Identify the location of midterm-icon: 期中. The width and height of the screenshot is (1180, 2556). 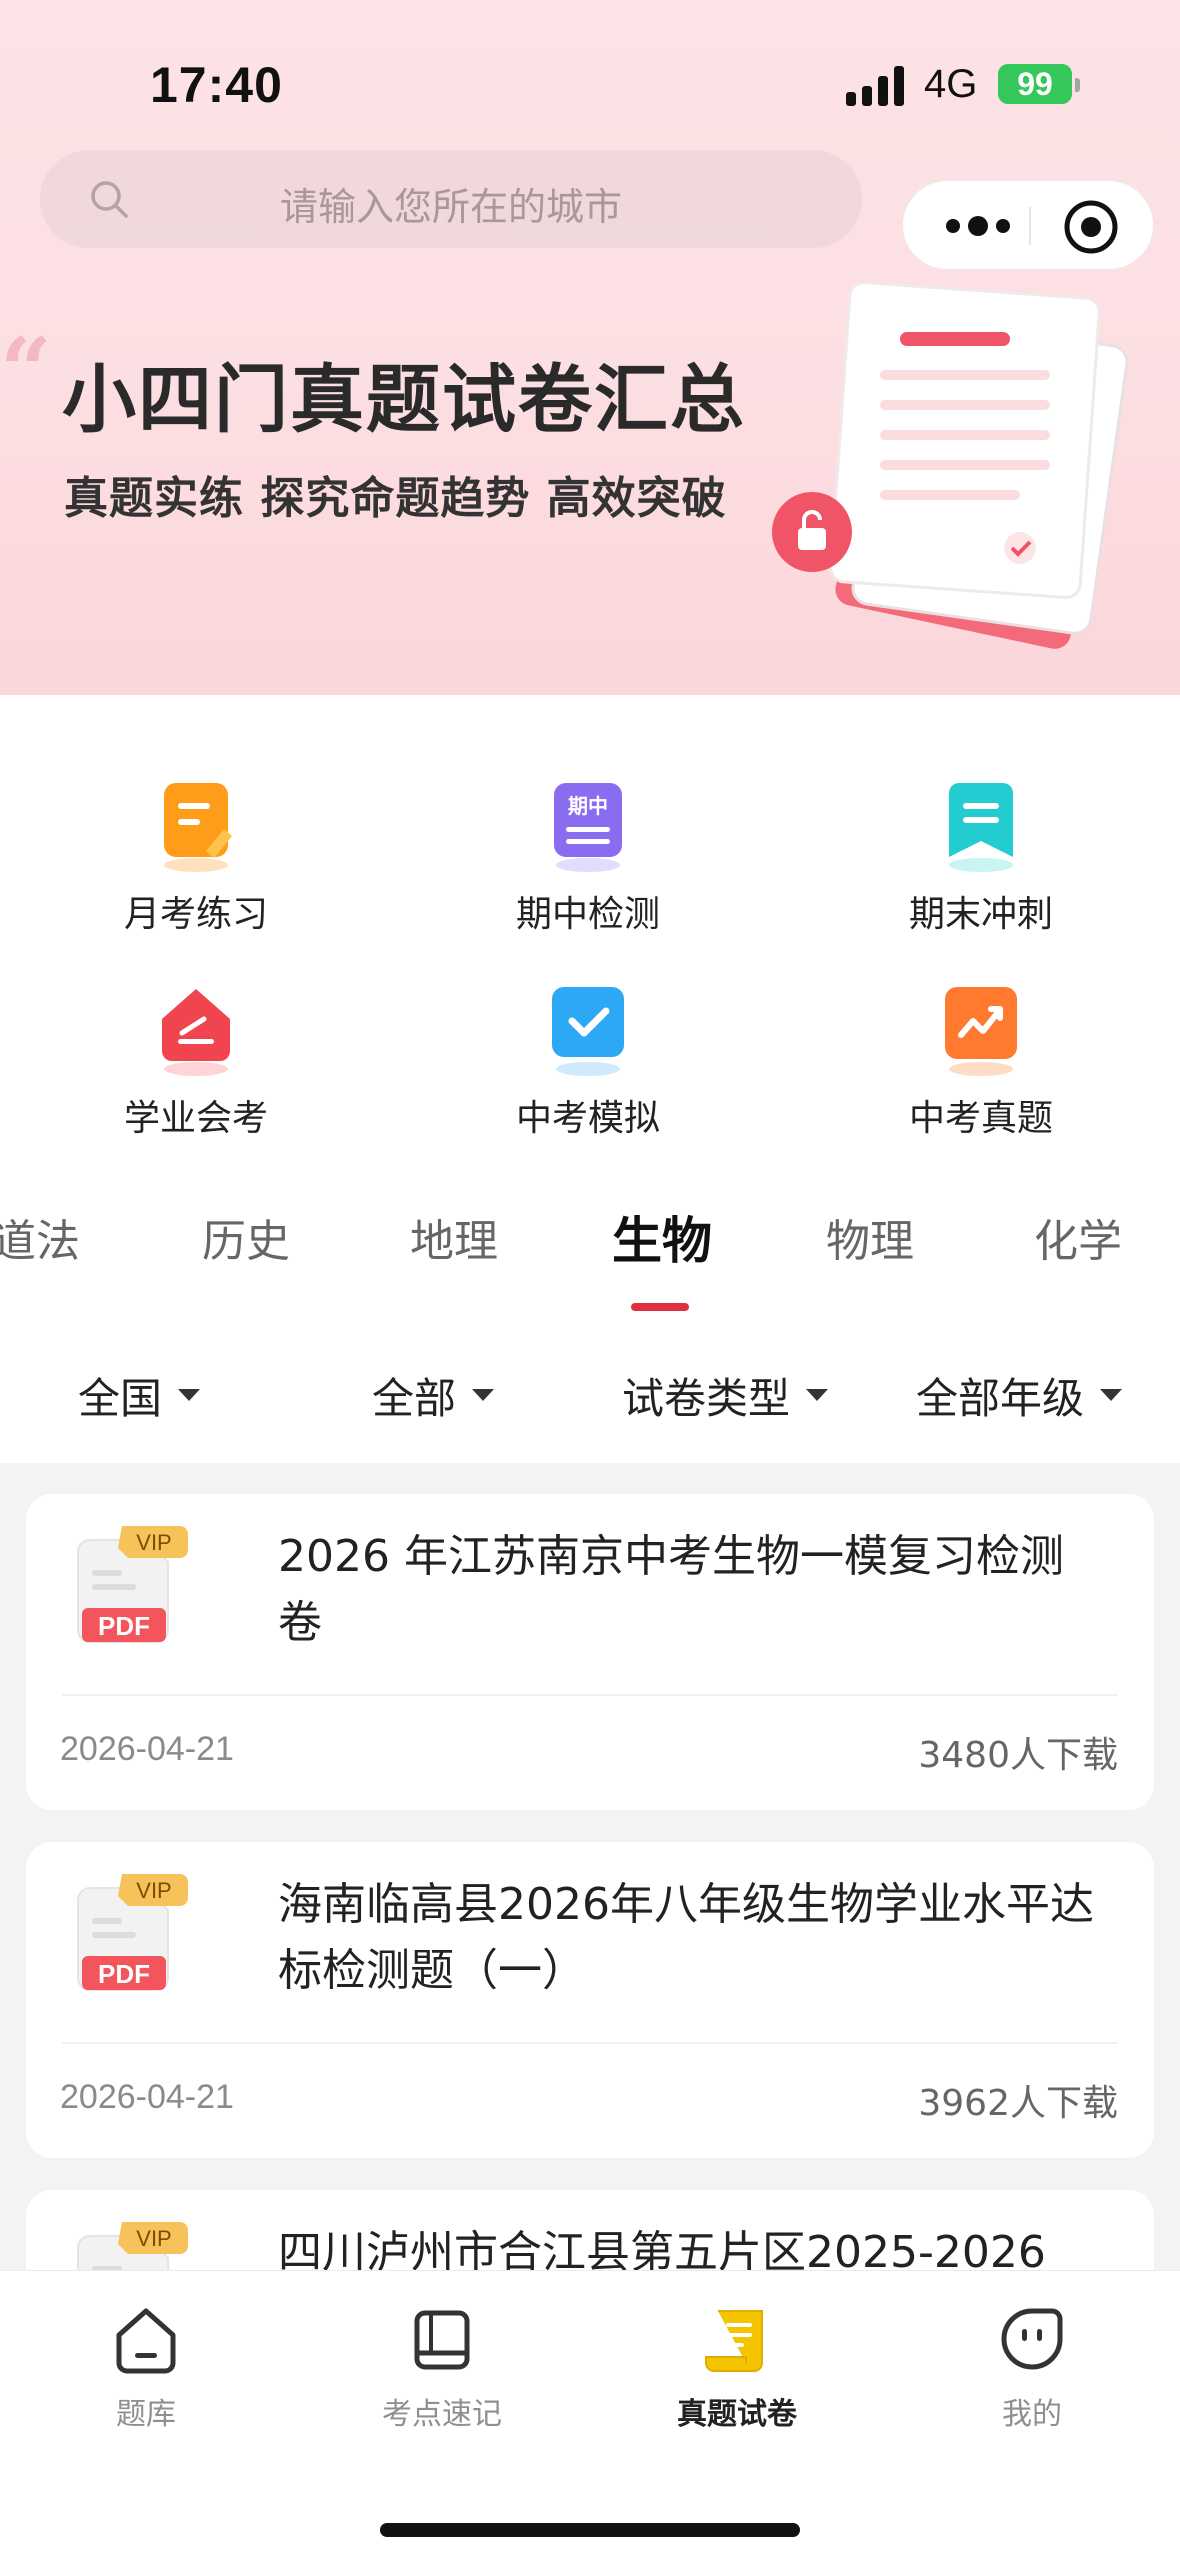
(588, 827).